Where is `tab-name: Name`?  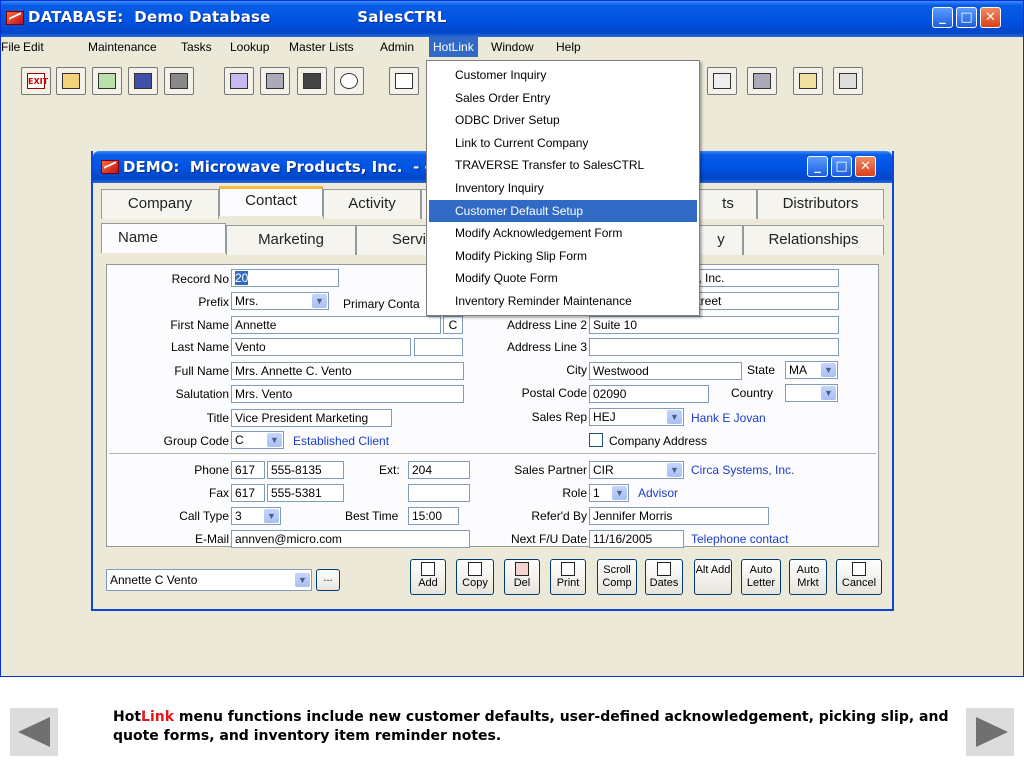
tab-name: Name is located at coordinates (163, 238).